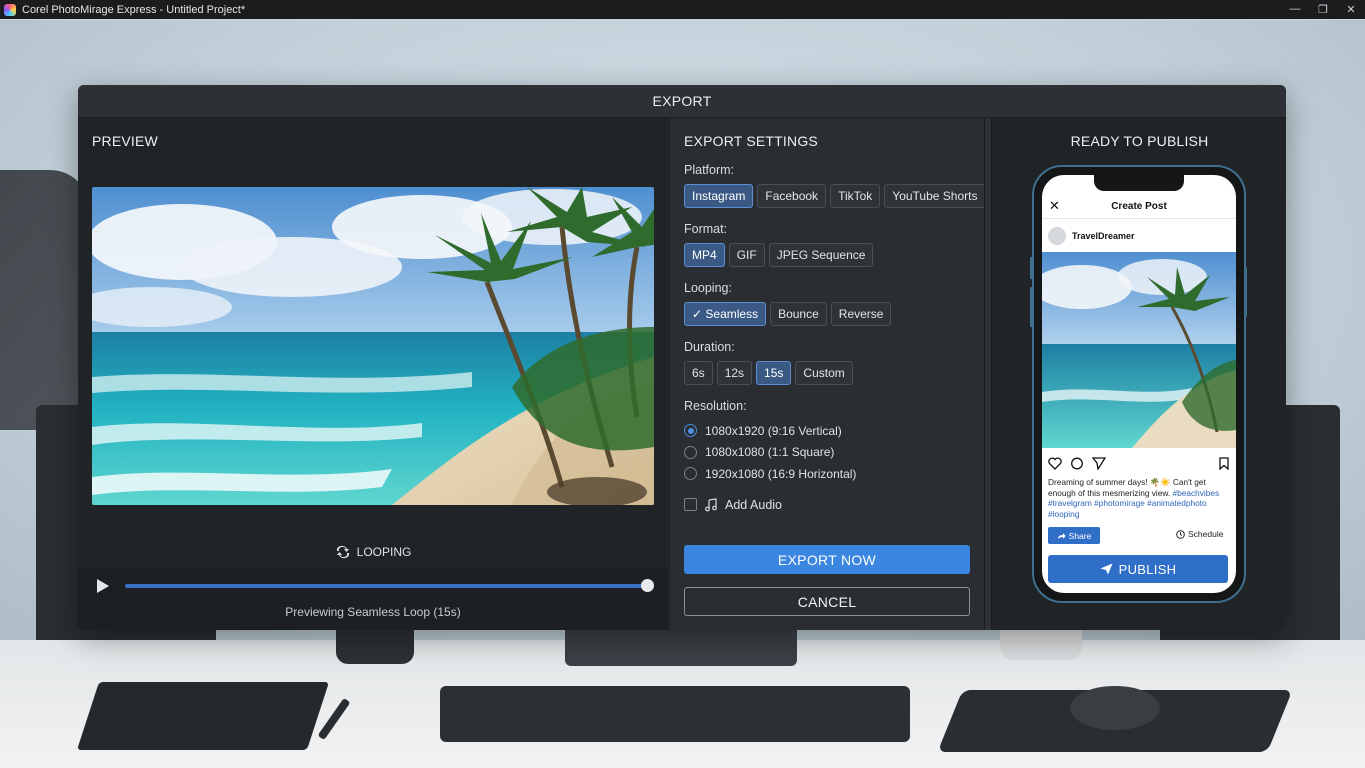  What do you see at coordinates (1077, 463) in the screenshot?
I see `comment-icon` at bounding box center [1077, 463].